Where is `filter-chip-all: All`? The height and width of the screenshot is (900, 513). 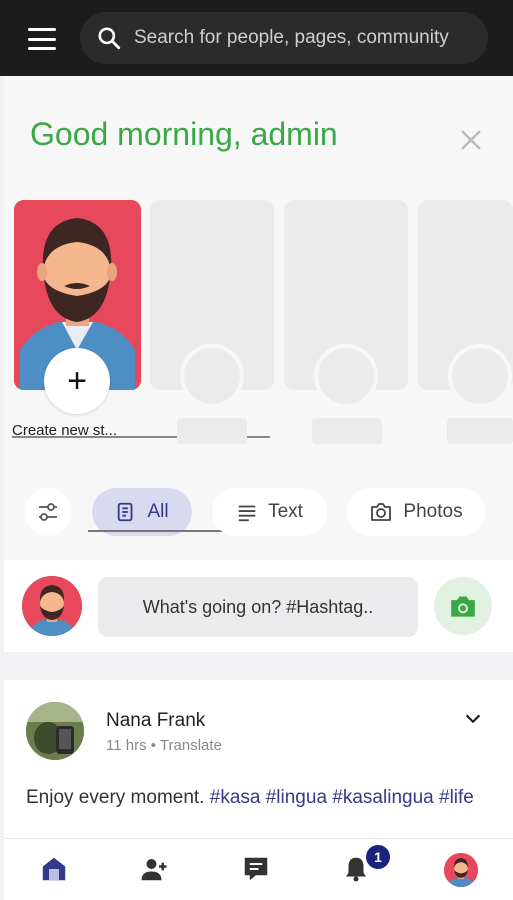
filter-chip-all: All is located at coordinates (142, 512).